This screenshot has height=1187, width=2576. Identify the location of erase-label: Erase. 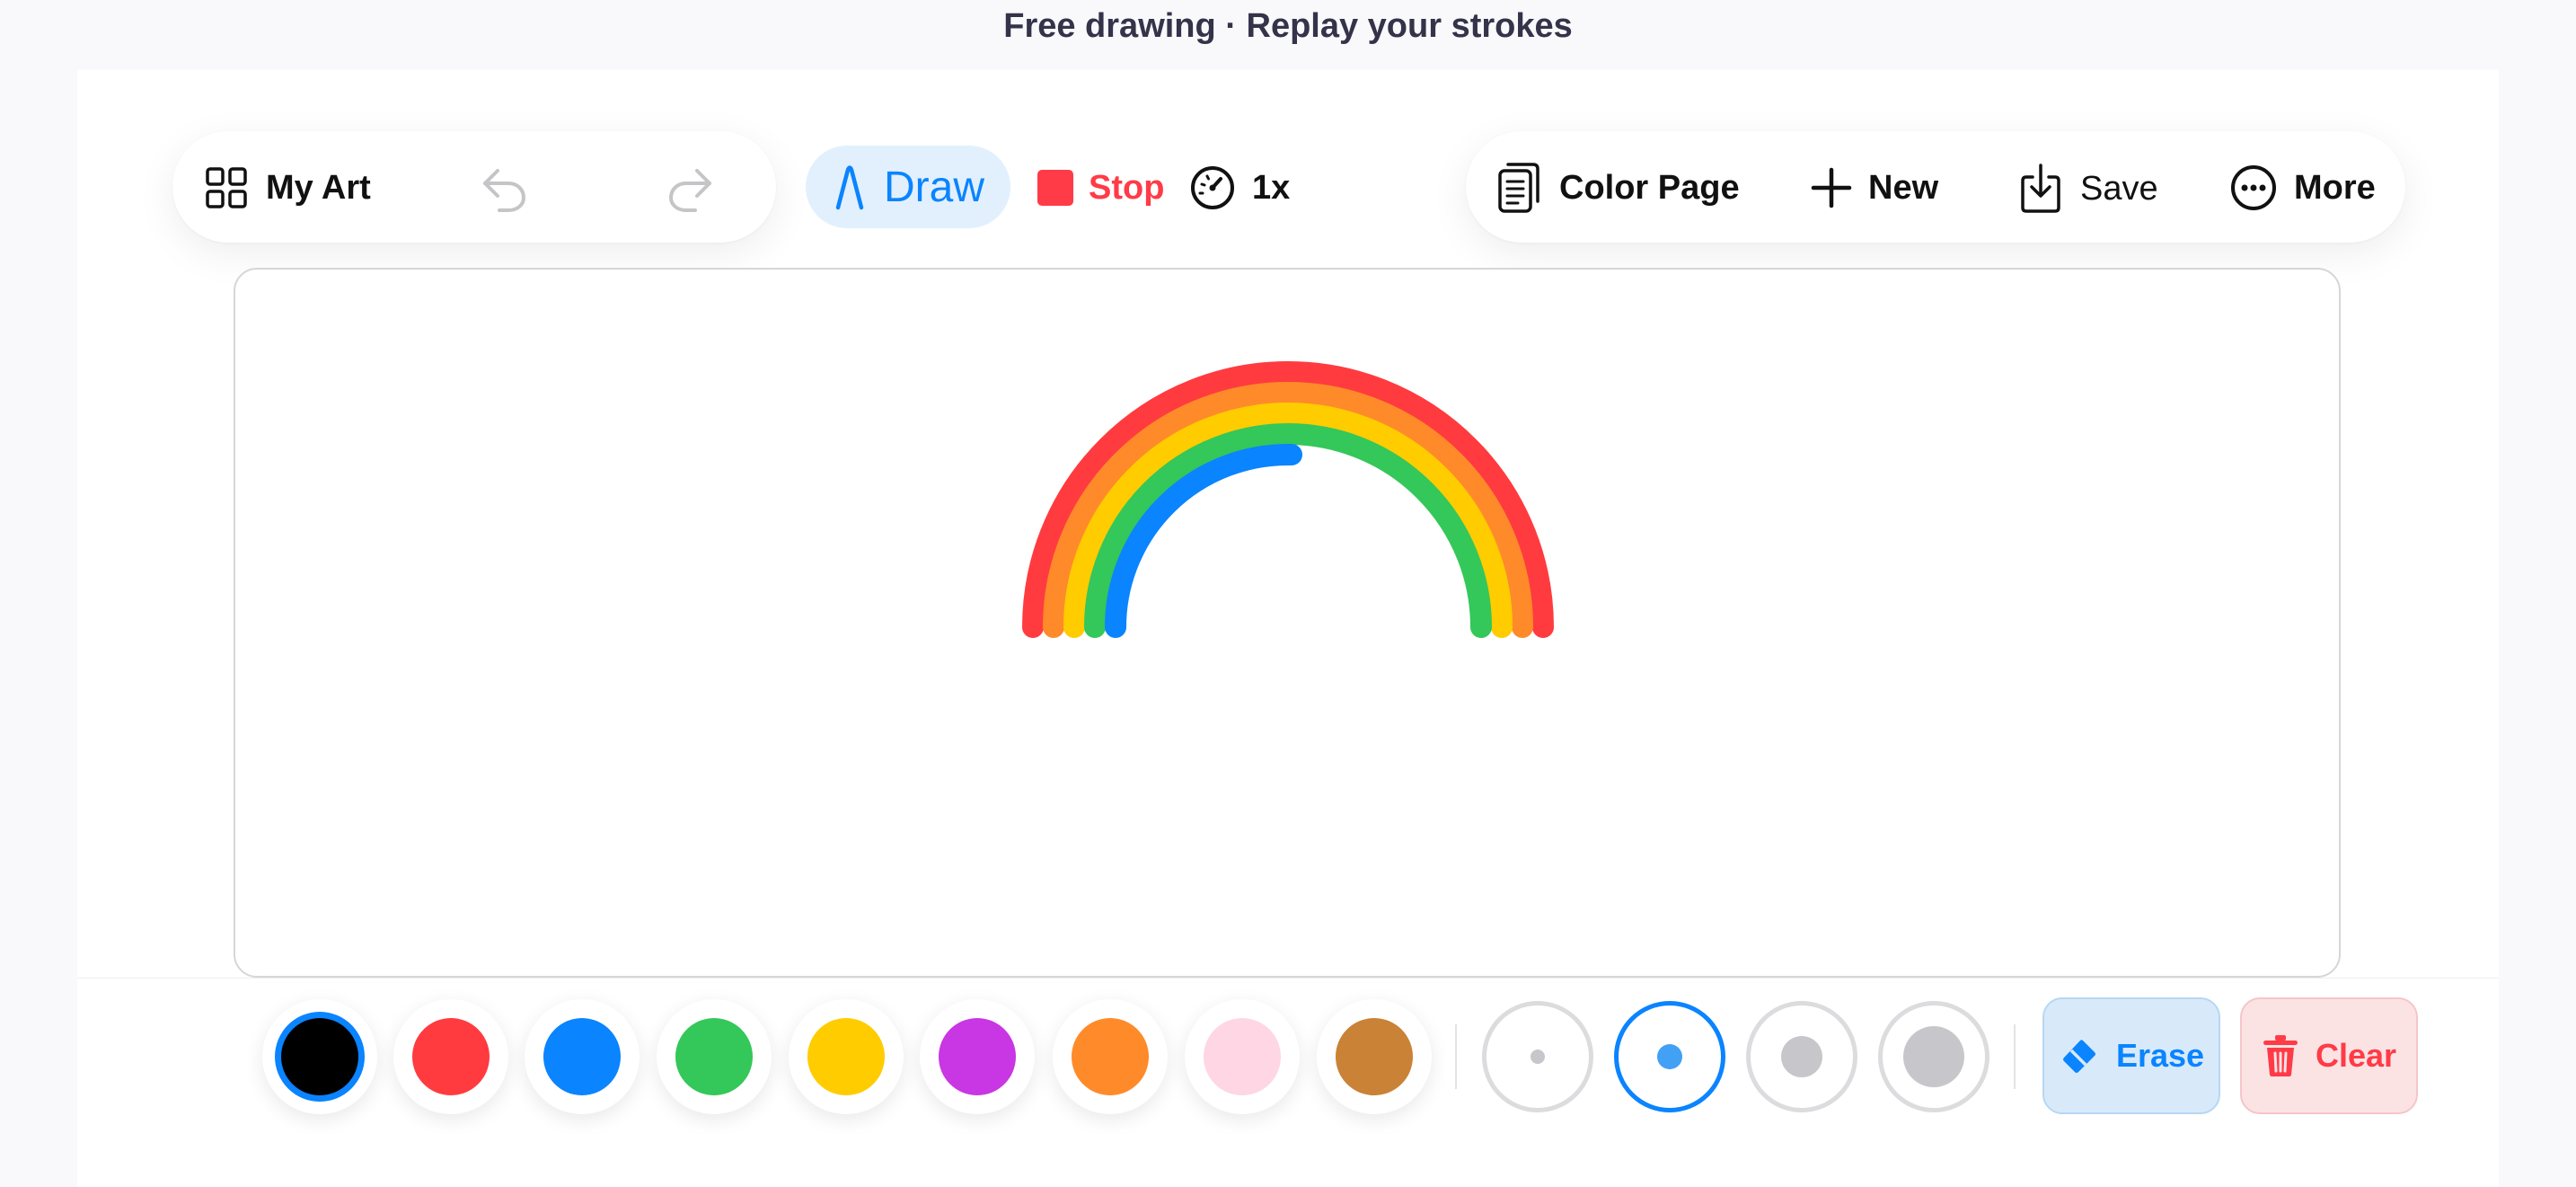
(2160, 1055).